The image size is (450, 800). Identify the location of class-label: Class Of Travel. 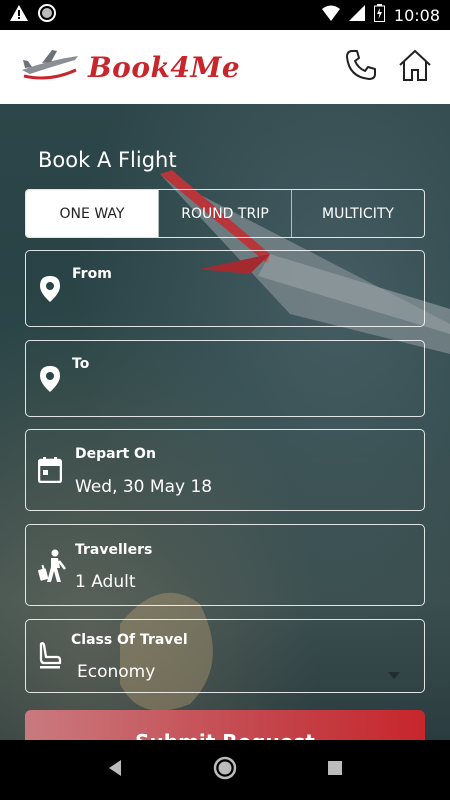
(129, 640).